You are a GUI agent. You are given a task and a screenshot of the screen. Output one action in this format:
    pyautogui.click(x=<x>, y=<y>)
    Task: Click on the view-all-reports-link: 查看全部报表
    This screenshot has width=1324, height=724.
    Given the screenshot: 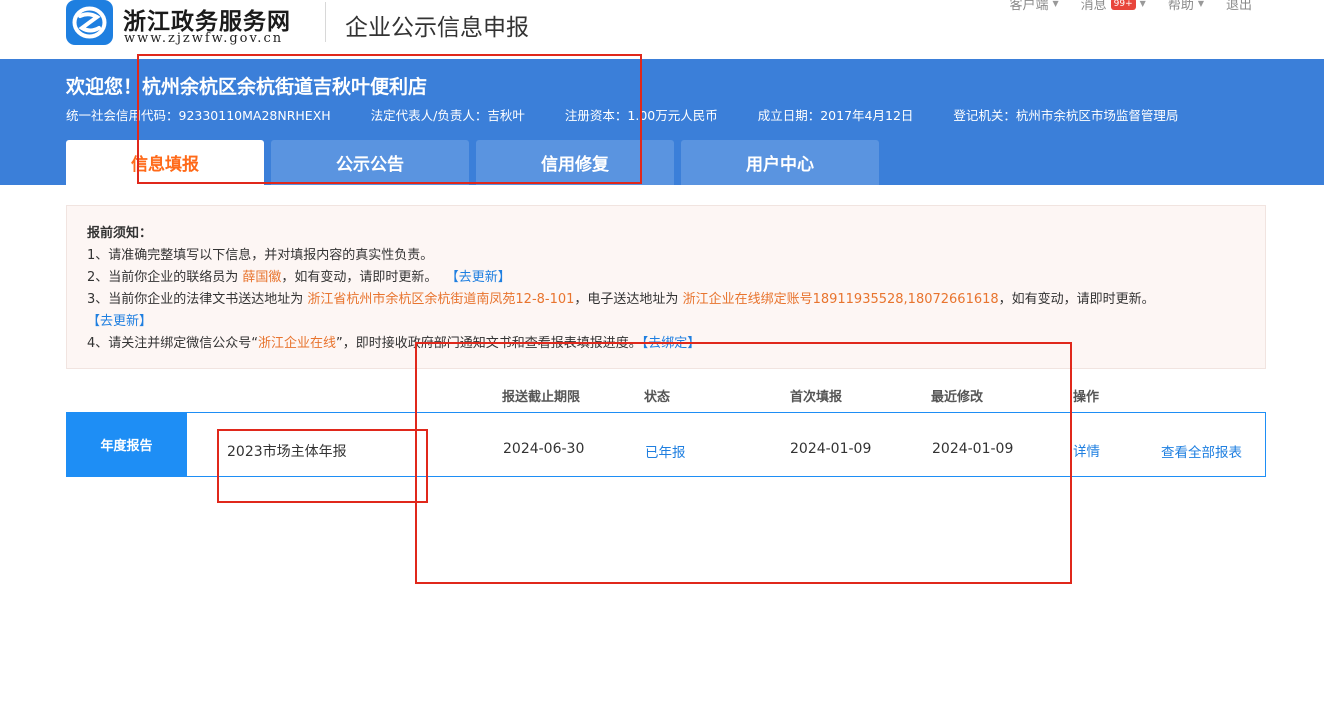 What is the action you would take?
    pyautogui.click(x=1201, y=451)
    